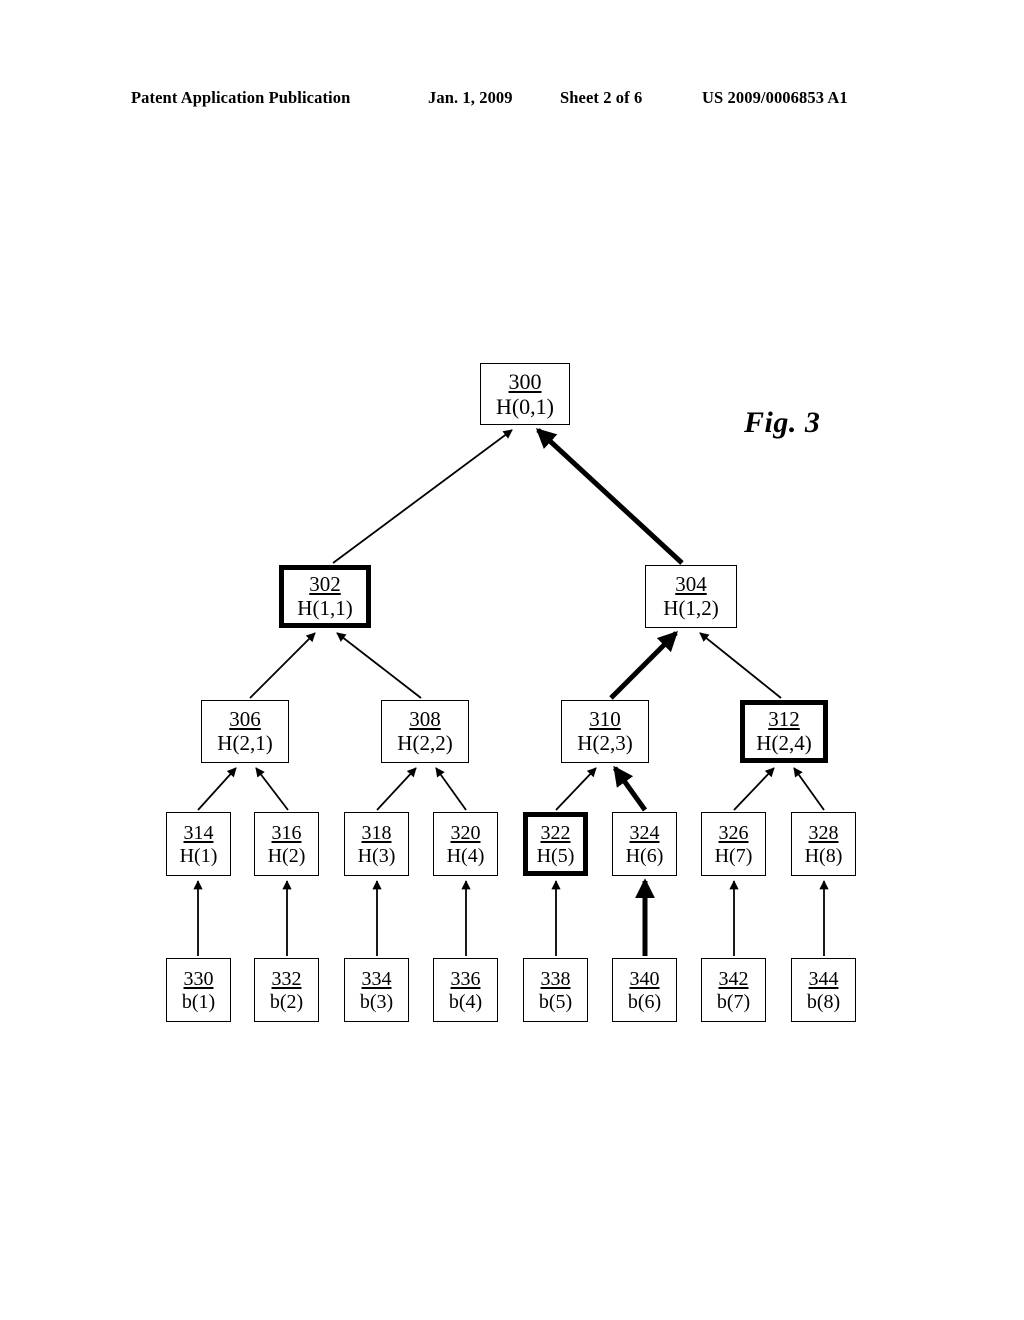 This screenshot has height=1320, width=1024. I want to click on tree-node-328: 328 H(8), so click(823, 844).